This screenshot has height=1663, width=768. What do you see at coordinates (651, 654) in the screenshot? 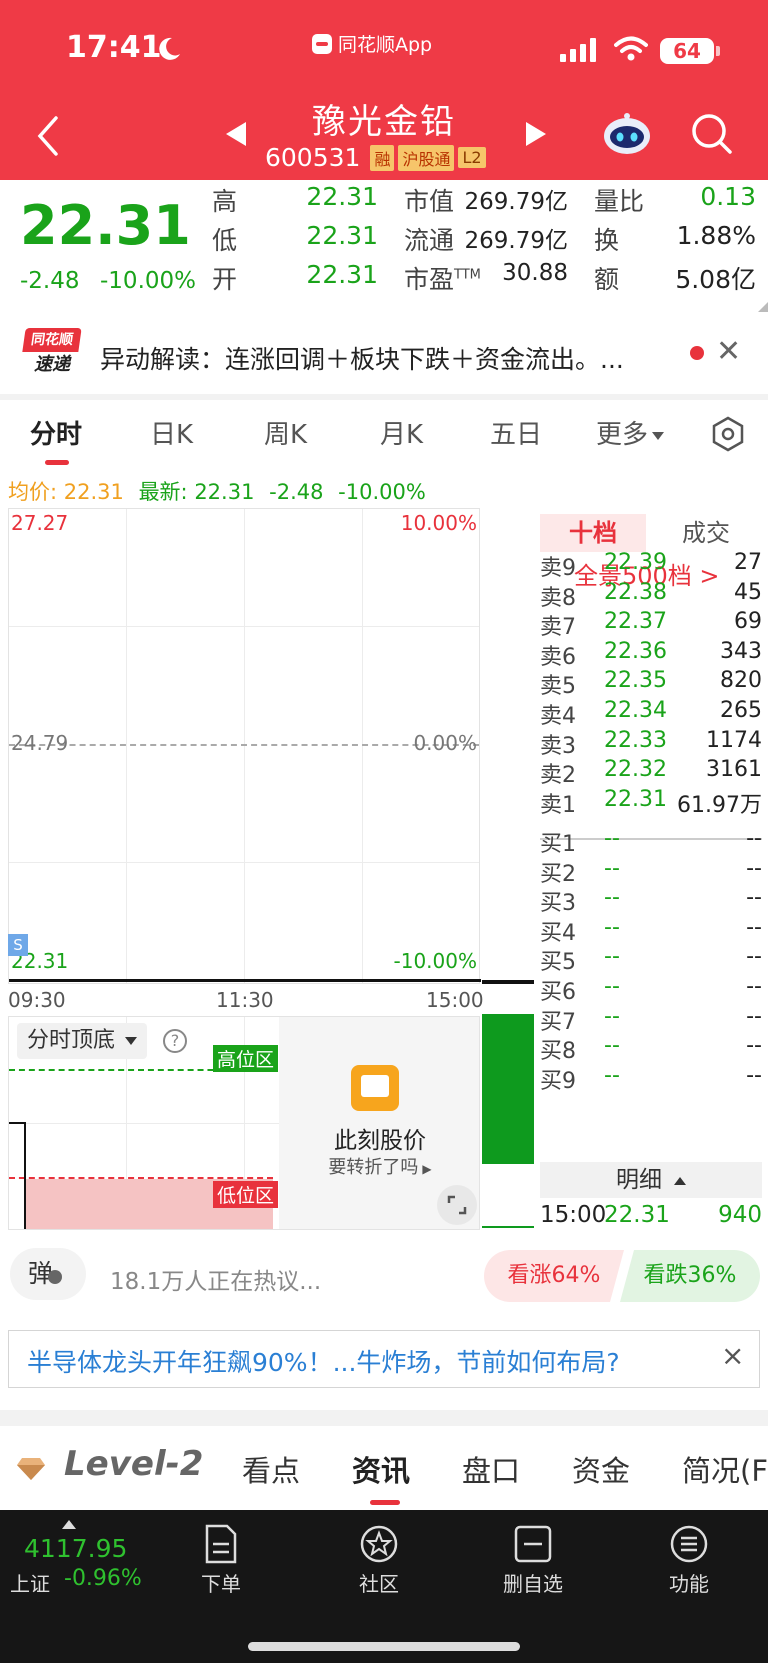
I see `sell-level-row: 卖6 22.36 343` at bounding box center [651, 654].